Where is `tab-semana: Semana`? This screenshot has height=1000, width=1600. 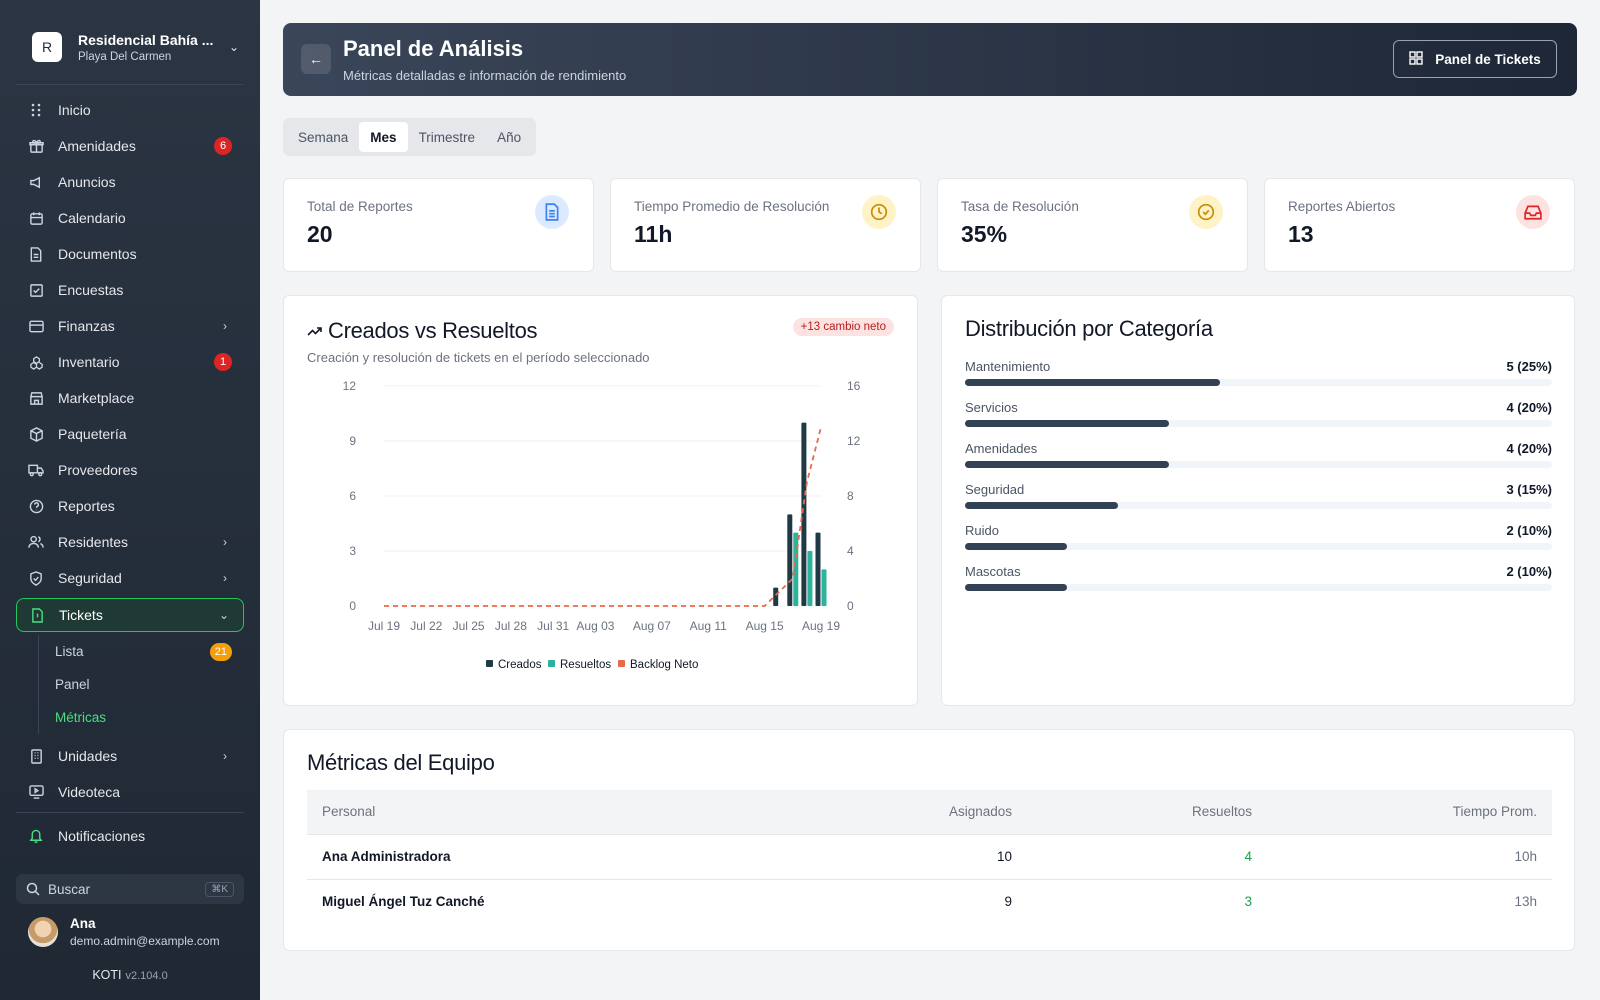
tab-semana: Semana is located at coordinates (323, 137).